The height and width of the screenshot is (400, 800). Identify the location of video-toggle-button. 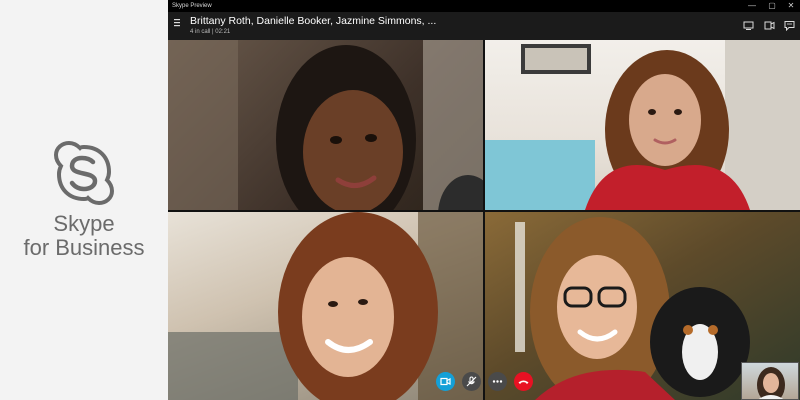
(445, 381).